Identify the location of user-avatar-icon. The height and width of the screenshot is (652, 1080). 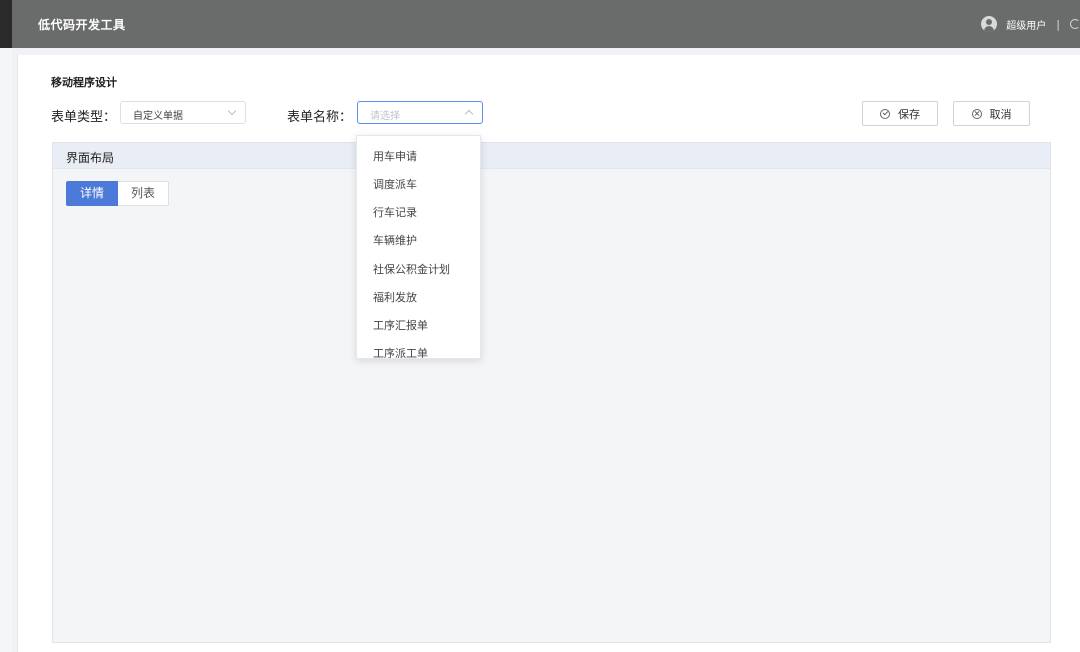
(989, 24).